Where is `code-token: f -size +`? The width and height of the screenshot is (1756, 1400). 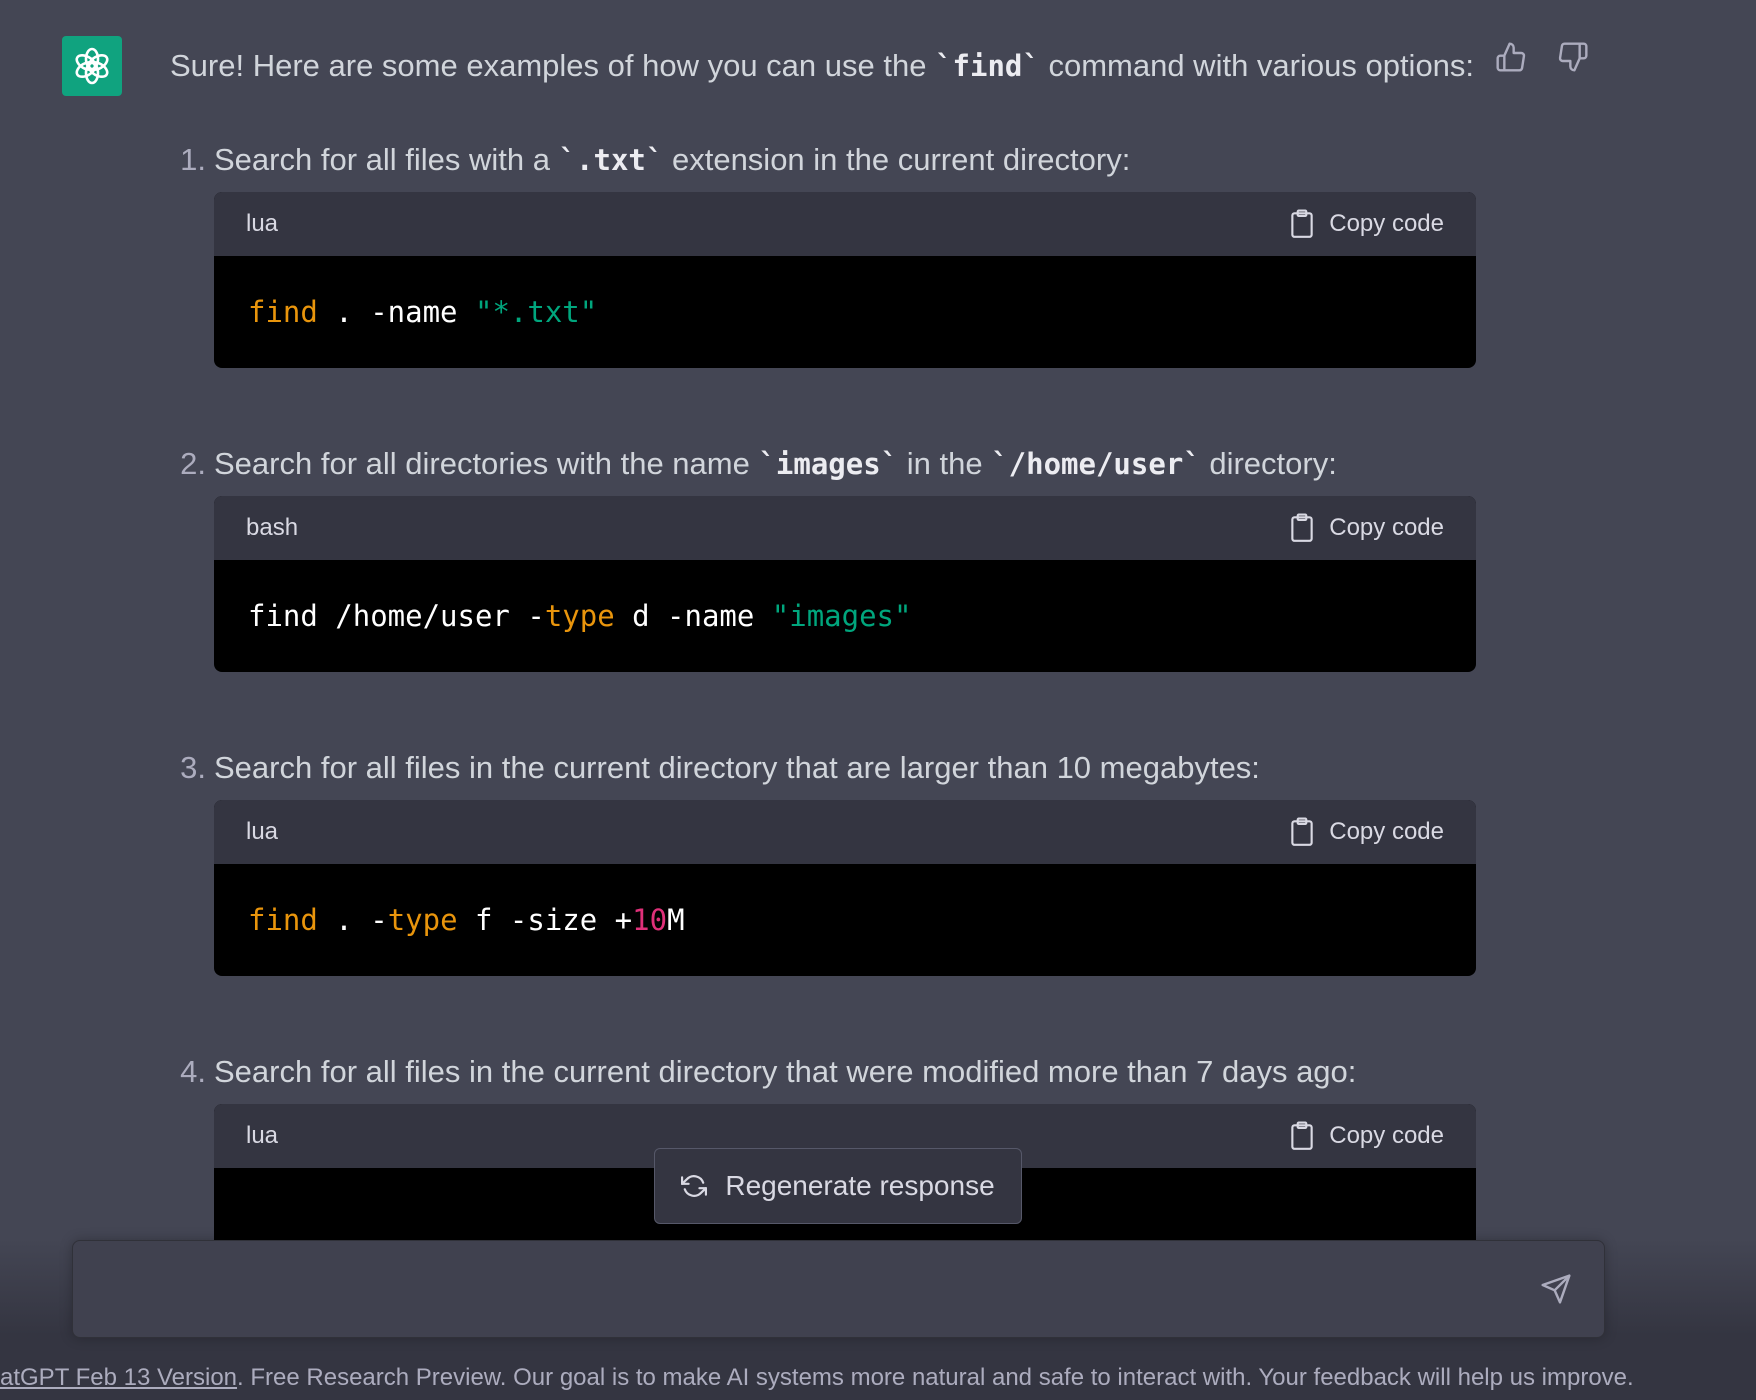
code-token: f -size + is located at coordinates (545, 920).